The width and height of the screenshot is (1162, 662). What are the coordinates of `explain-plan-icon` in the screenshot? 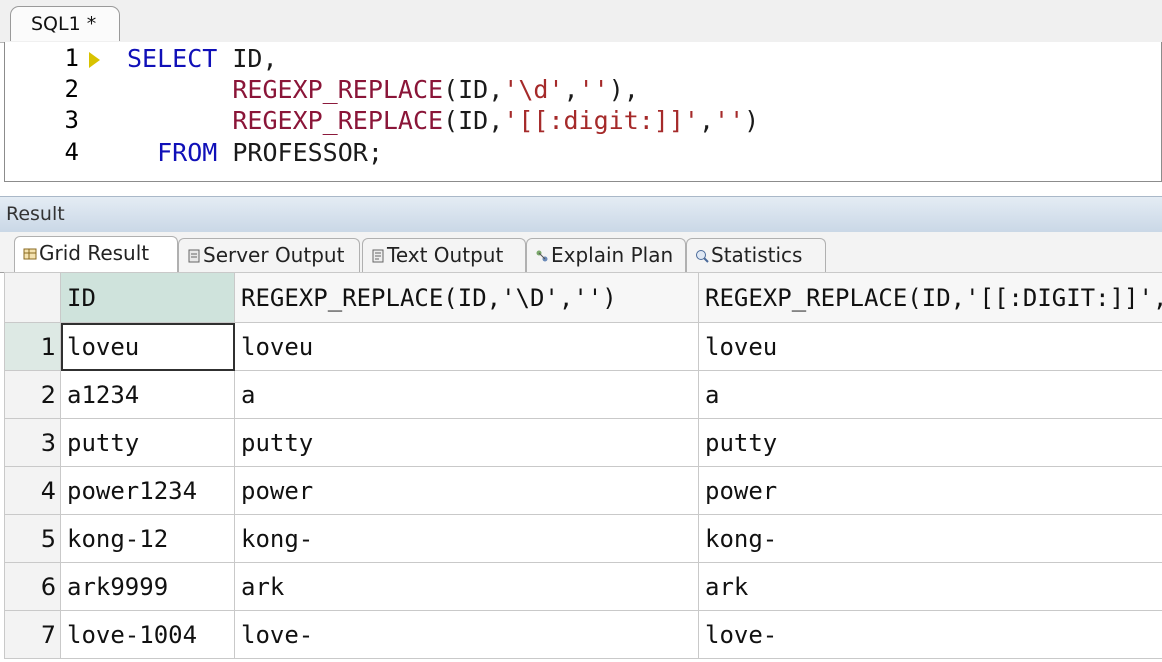 It's located at (542, 256).